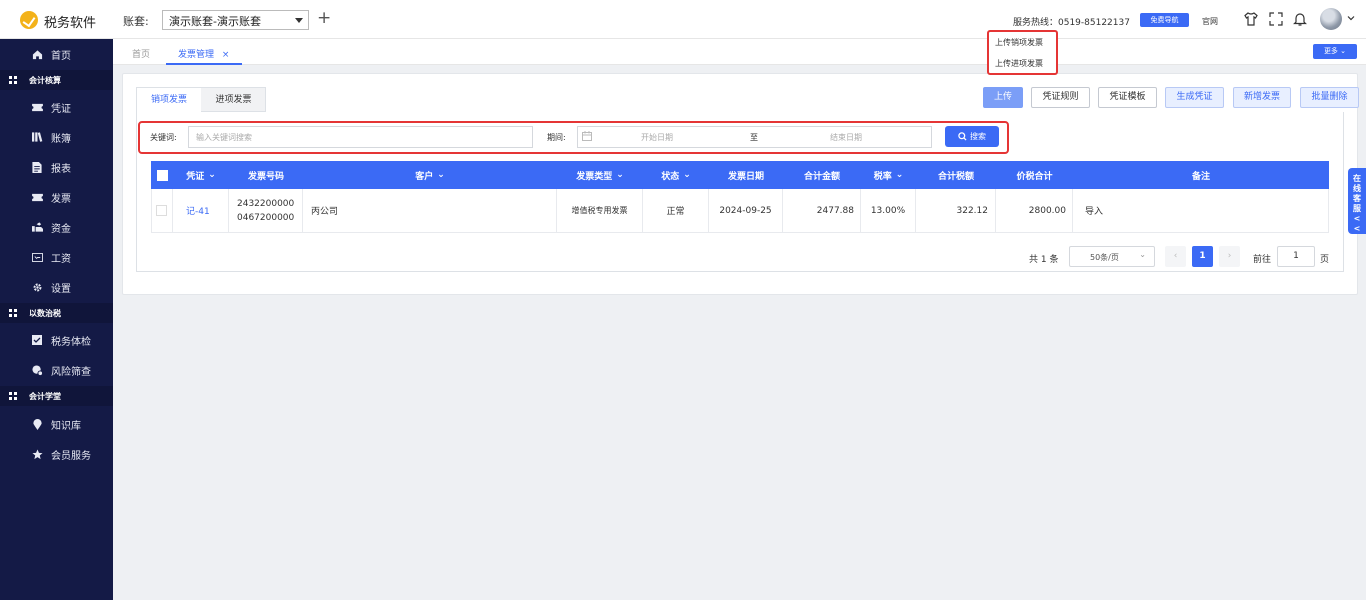 Image resolution: width=1366 pixels, height=600 pixels. What do you see at coordinates (1019, 63) in the screenshot?
I see `upload-purchase-invoice-item: 上传进项发票` at bounding box center [1019, 63].